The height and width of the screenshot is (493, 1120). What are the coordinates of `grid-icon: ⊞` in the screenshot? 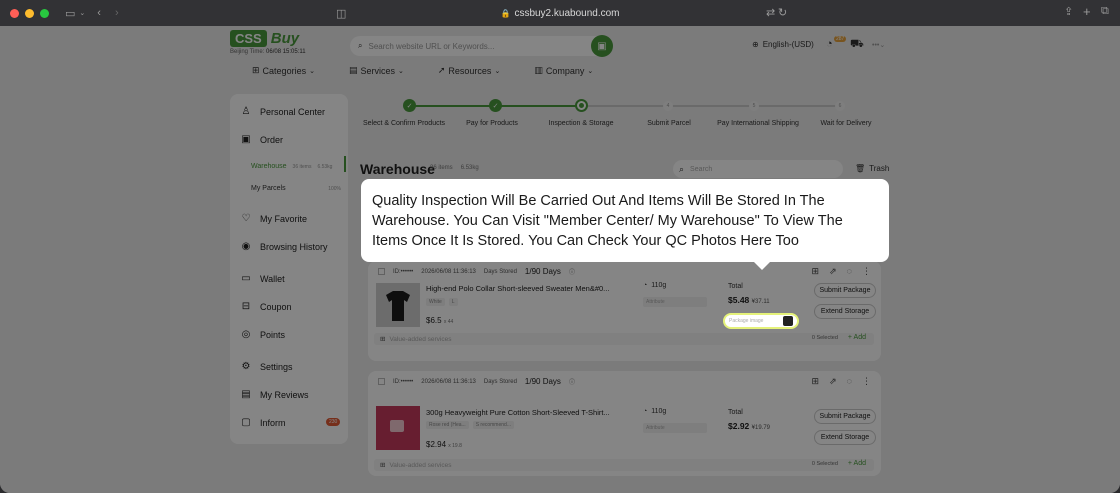 It's located at (383, 339).